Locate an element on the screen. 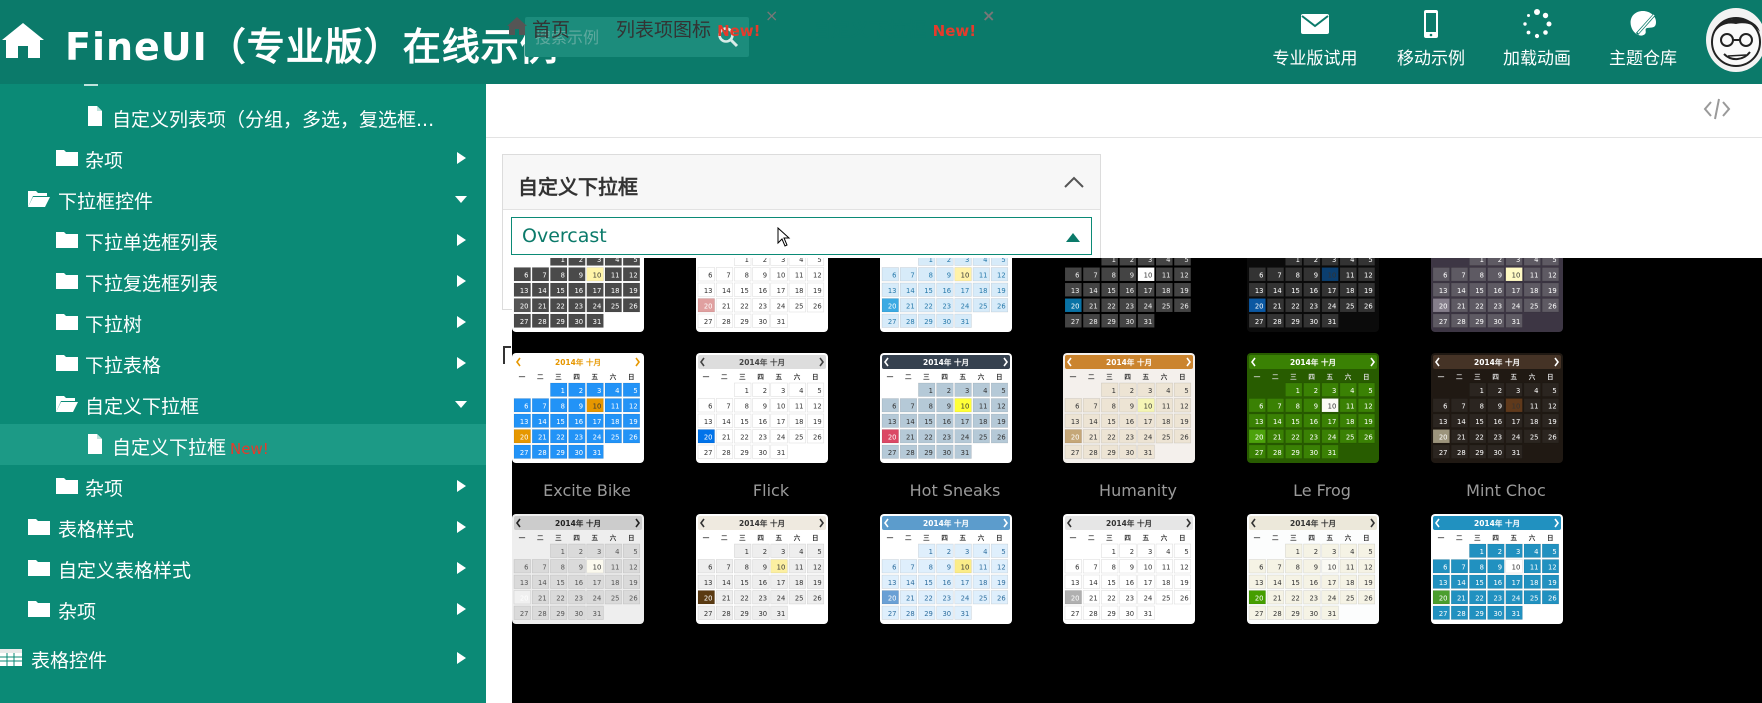 The width and height of the screenshot is (1762, 703). mouse-pointer-icon is located at coordinates (784, 237).